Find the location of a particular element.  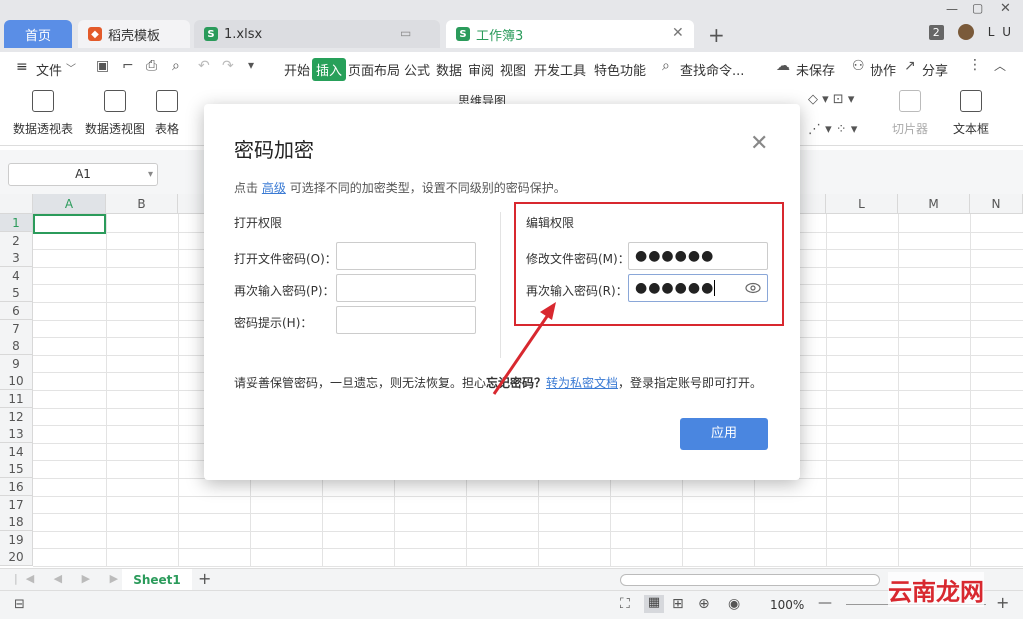

select-all-corner is located at coordinates (16, 204).